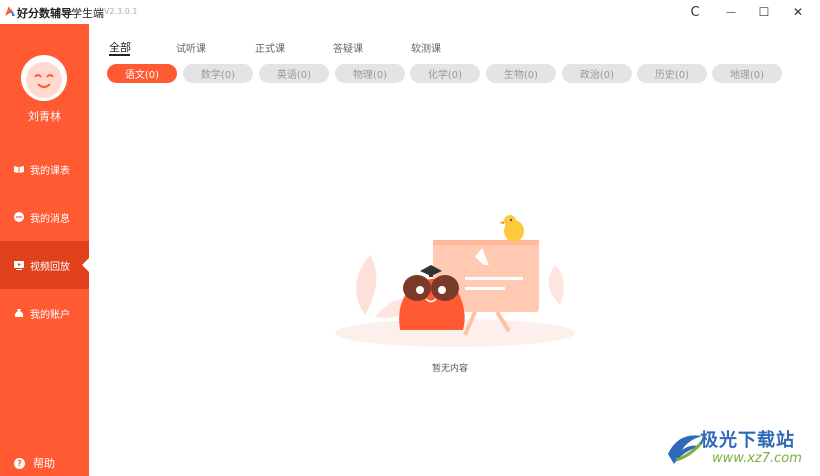 This screenshot has height=476, width=820. What do you see at coordinates (120, 47) in the screenshot?
I see `tab-all: 全部` at bounding box center [120, 47].